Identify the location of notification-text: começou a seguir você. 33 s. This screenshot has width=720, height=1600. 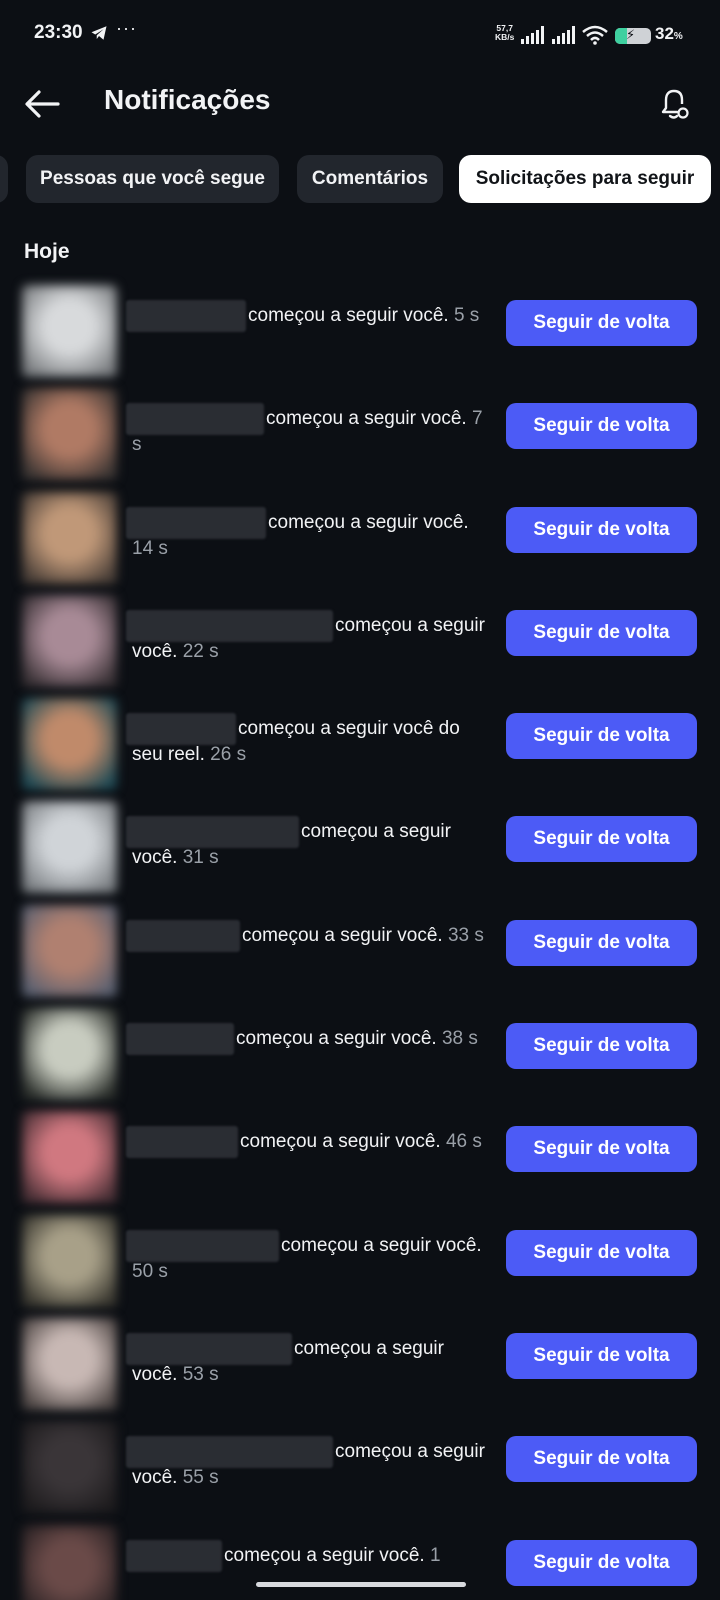
(310, 936).